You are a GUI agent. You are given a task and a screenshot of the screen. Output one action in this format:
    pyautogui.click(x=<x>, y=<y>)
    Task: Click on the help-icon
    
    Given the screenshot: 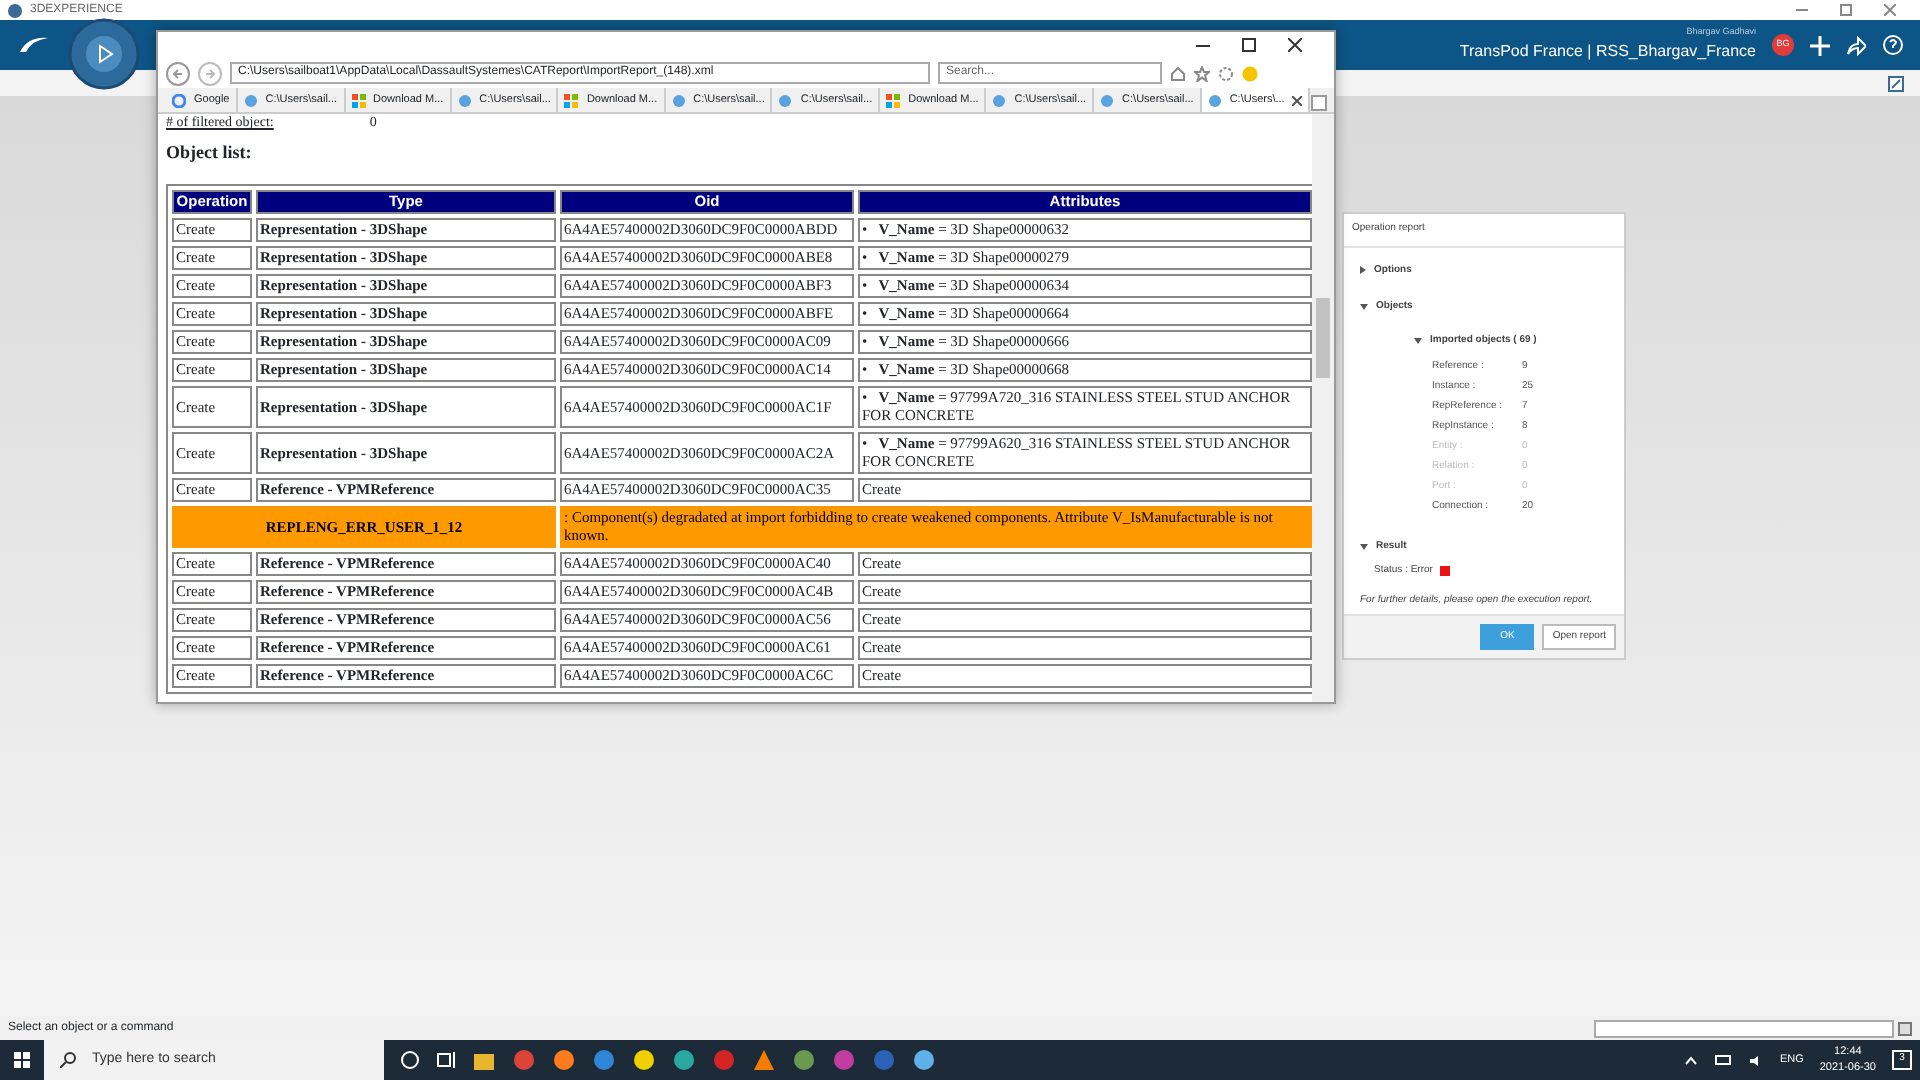 What is the action you would take?
    pyautogui.click(x=1893, y=45)
    